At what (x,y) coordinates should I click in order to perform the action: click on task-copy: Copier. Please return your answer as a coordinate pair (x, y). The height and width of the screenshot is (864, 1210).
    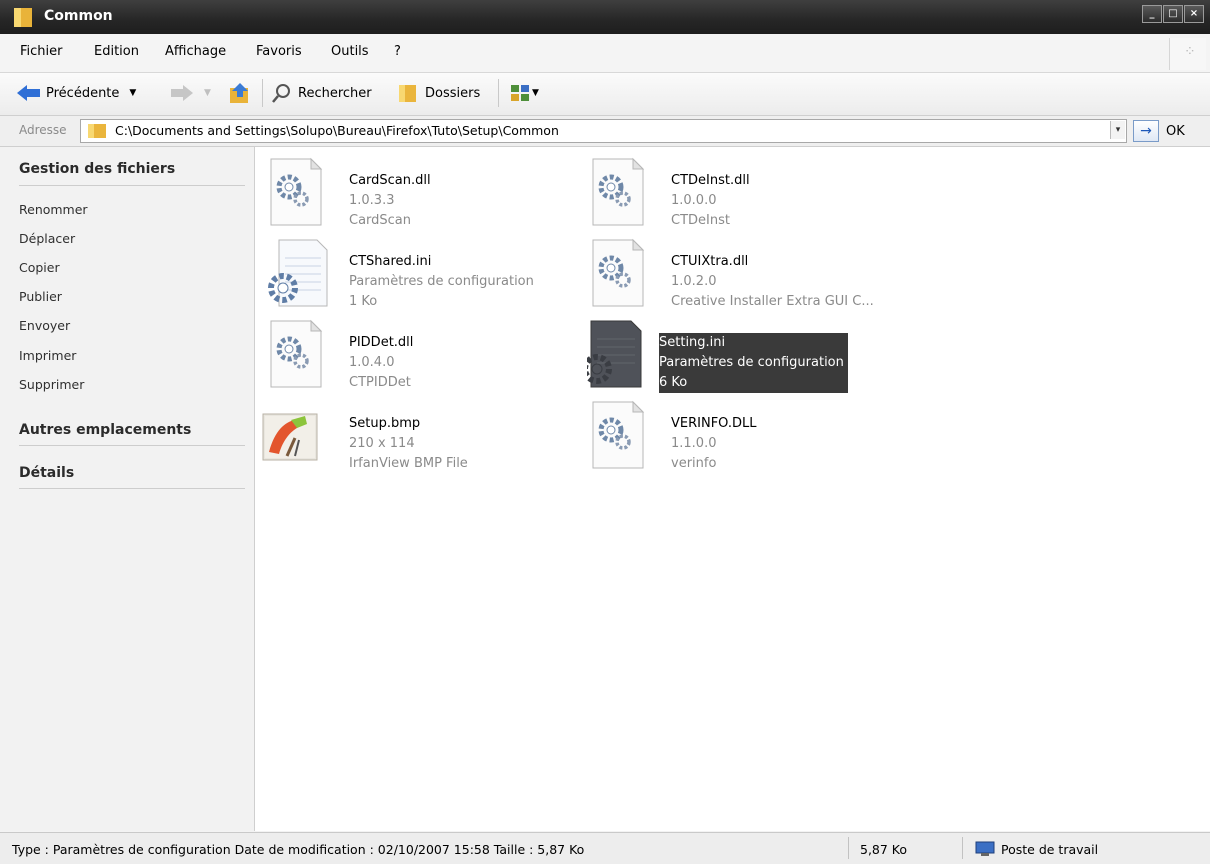
    Looking at the image, I should click on (39, 267).